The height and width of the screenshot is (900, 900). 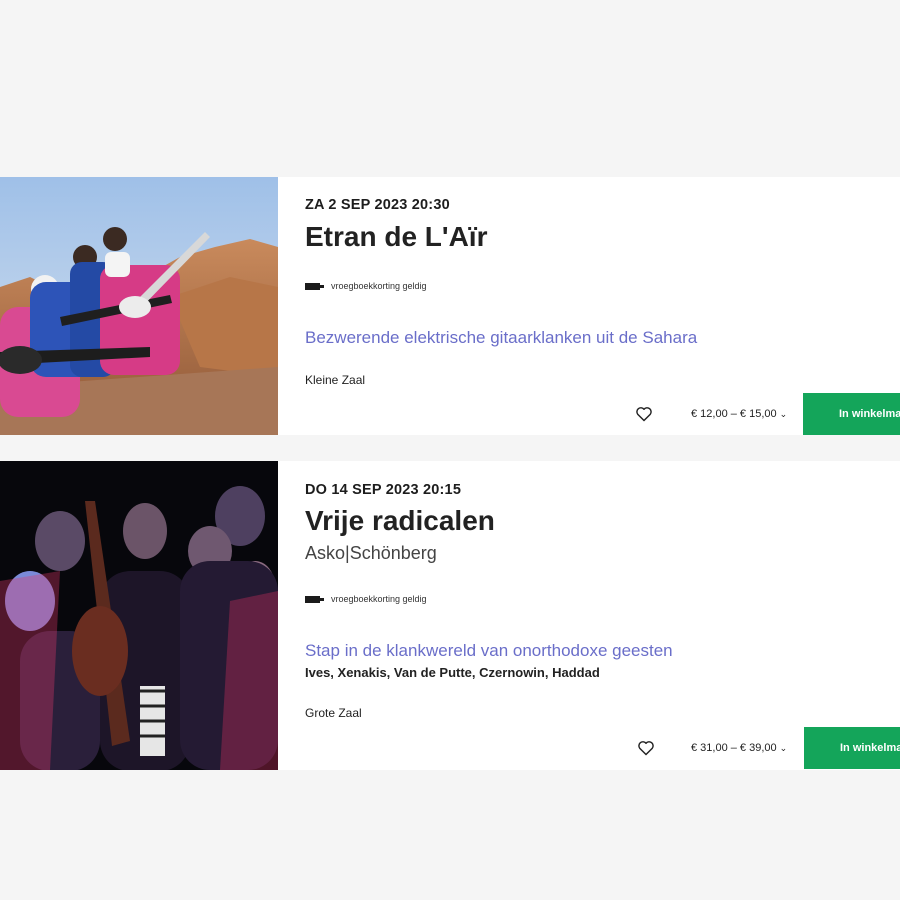 I want to click on price-dropdown: € 12,00 – € 15,00 ⌄, so click(x=739, y=414).